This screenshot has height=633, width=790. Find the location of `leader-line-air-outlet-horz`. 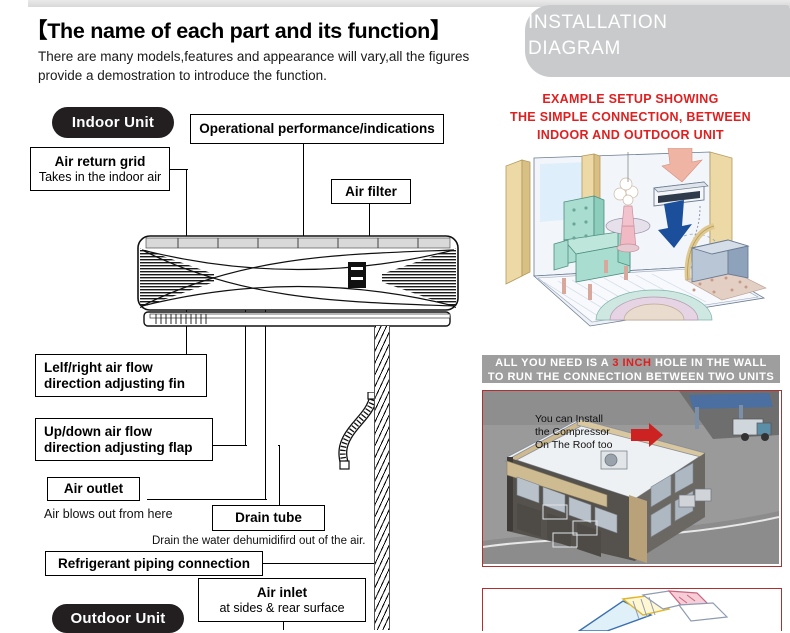

leader-line-air-outlet-horz is located at coordinates (207, 500).